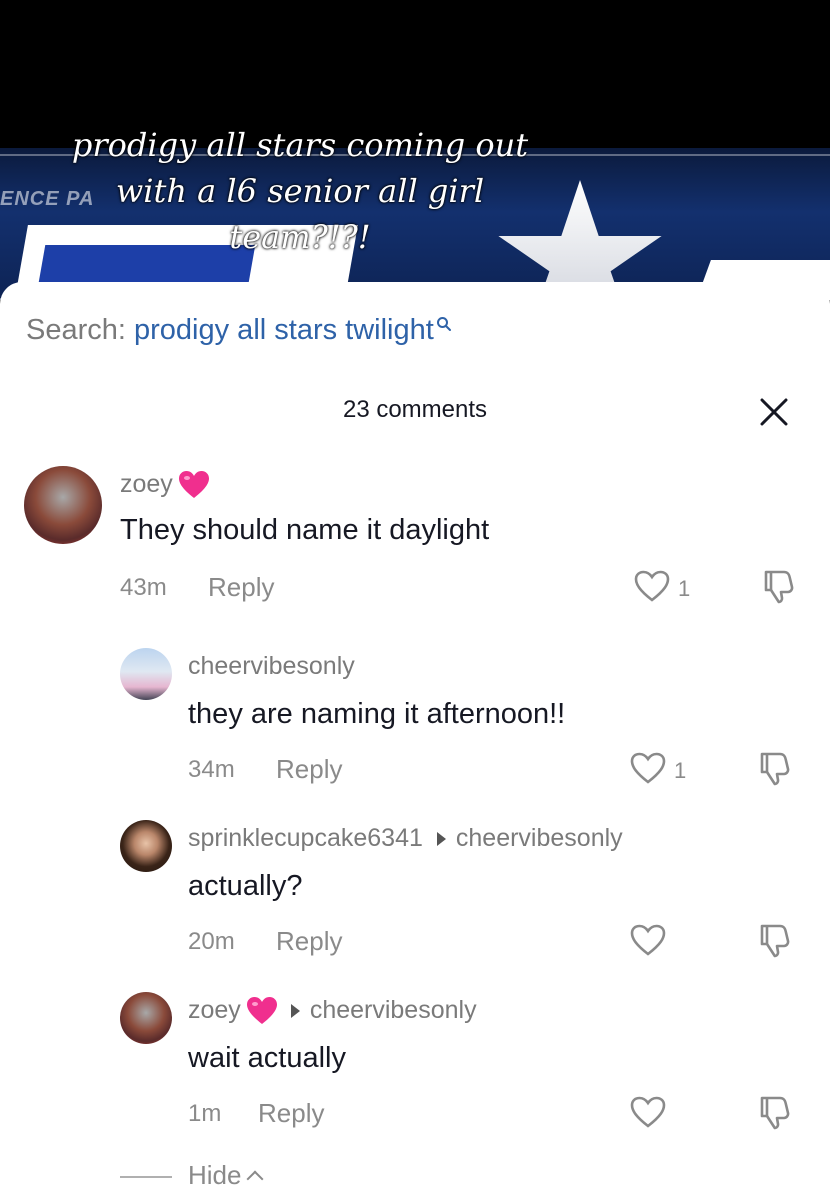  Describe the element at coordinates (215, 1175) in the screenshot. I see `hide-label: Hide` at that location.